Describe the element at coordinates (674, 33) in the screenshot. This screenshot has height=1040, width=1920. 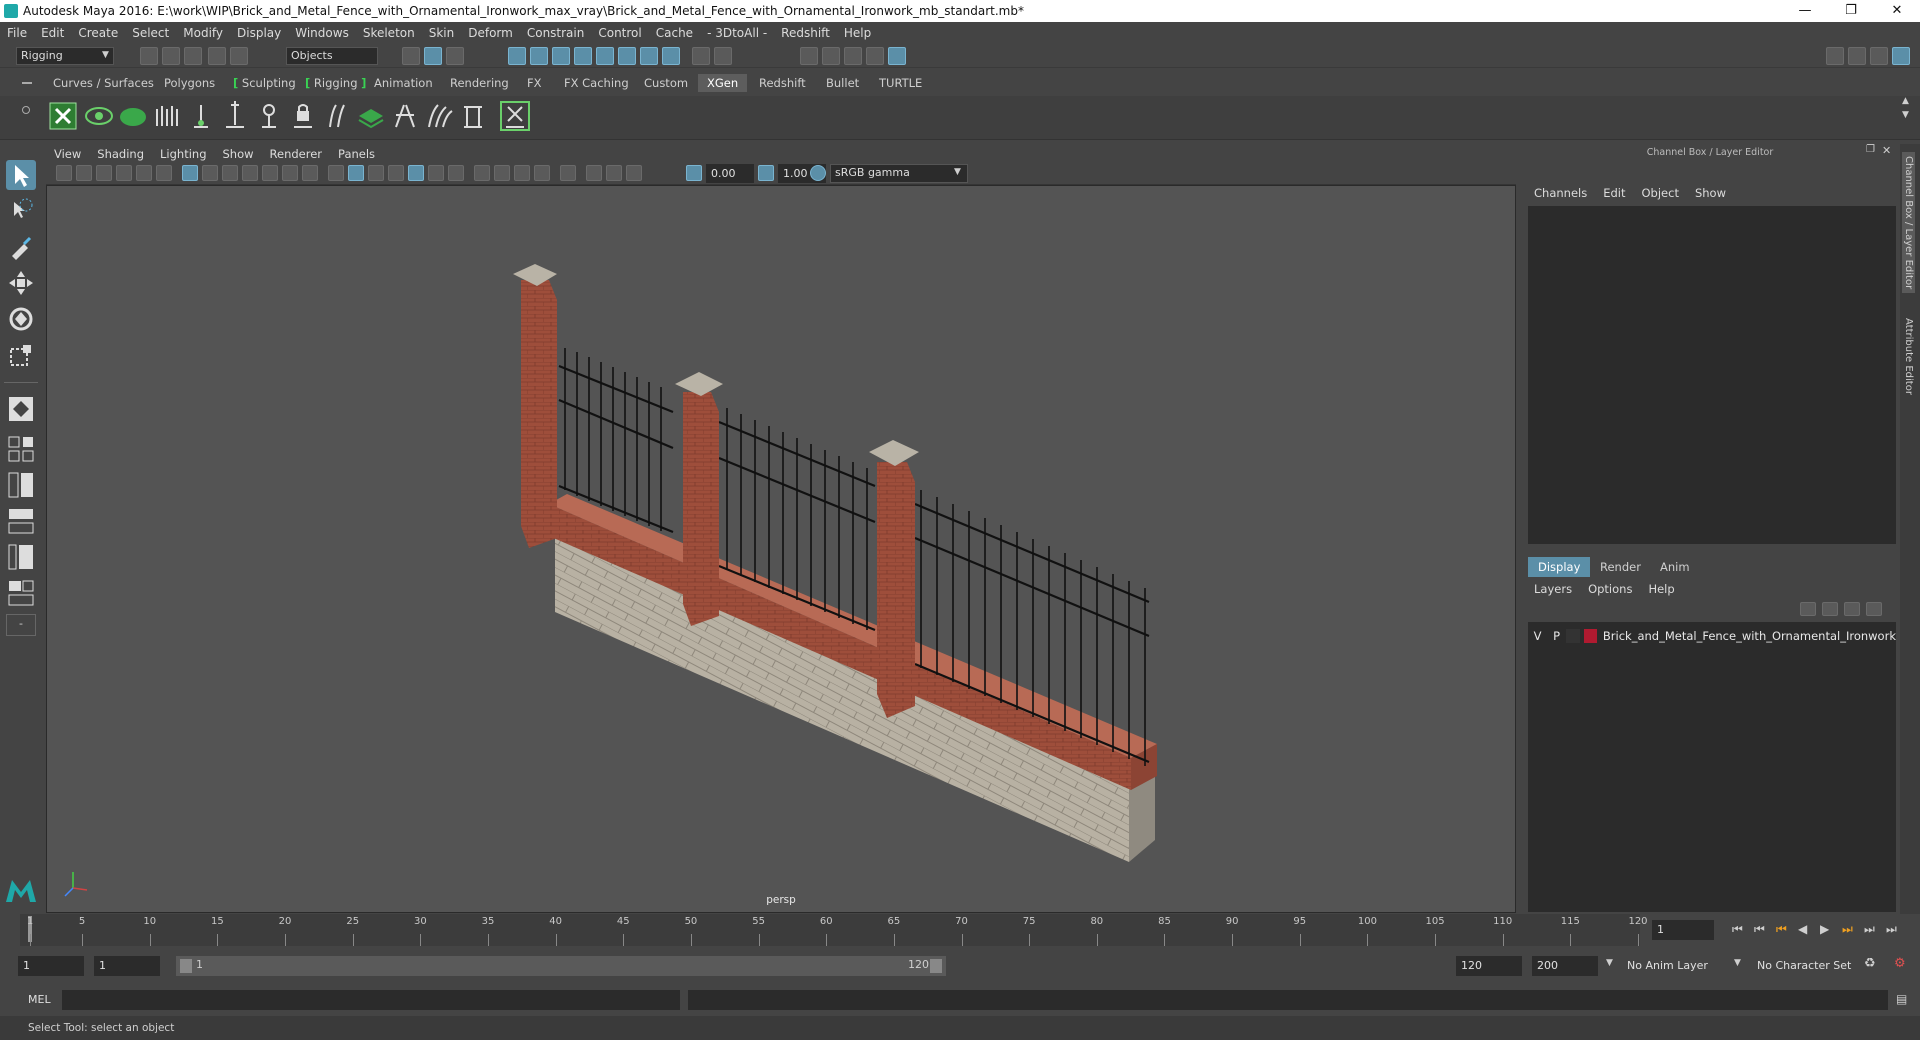
I see `menu-cache: Cache` at that location.